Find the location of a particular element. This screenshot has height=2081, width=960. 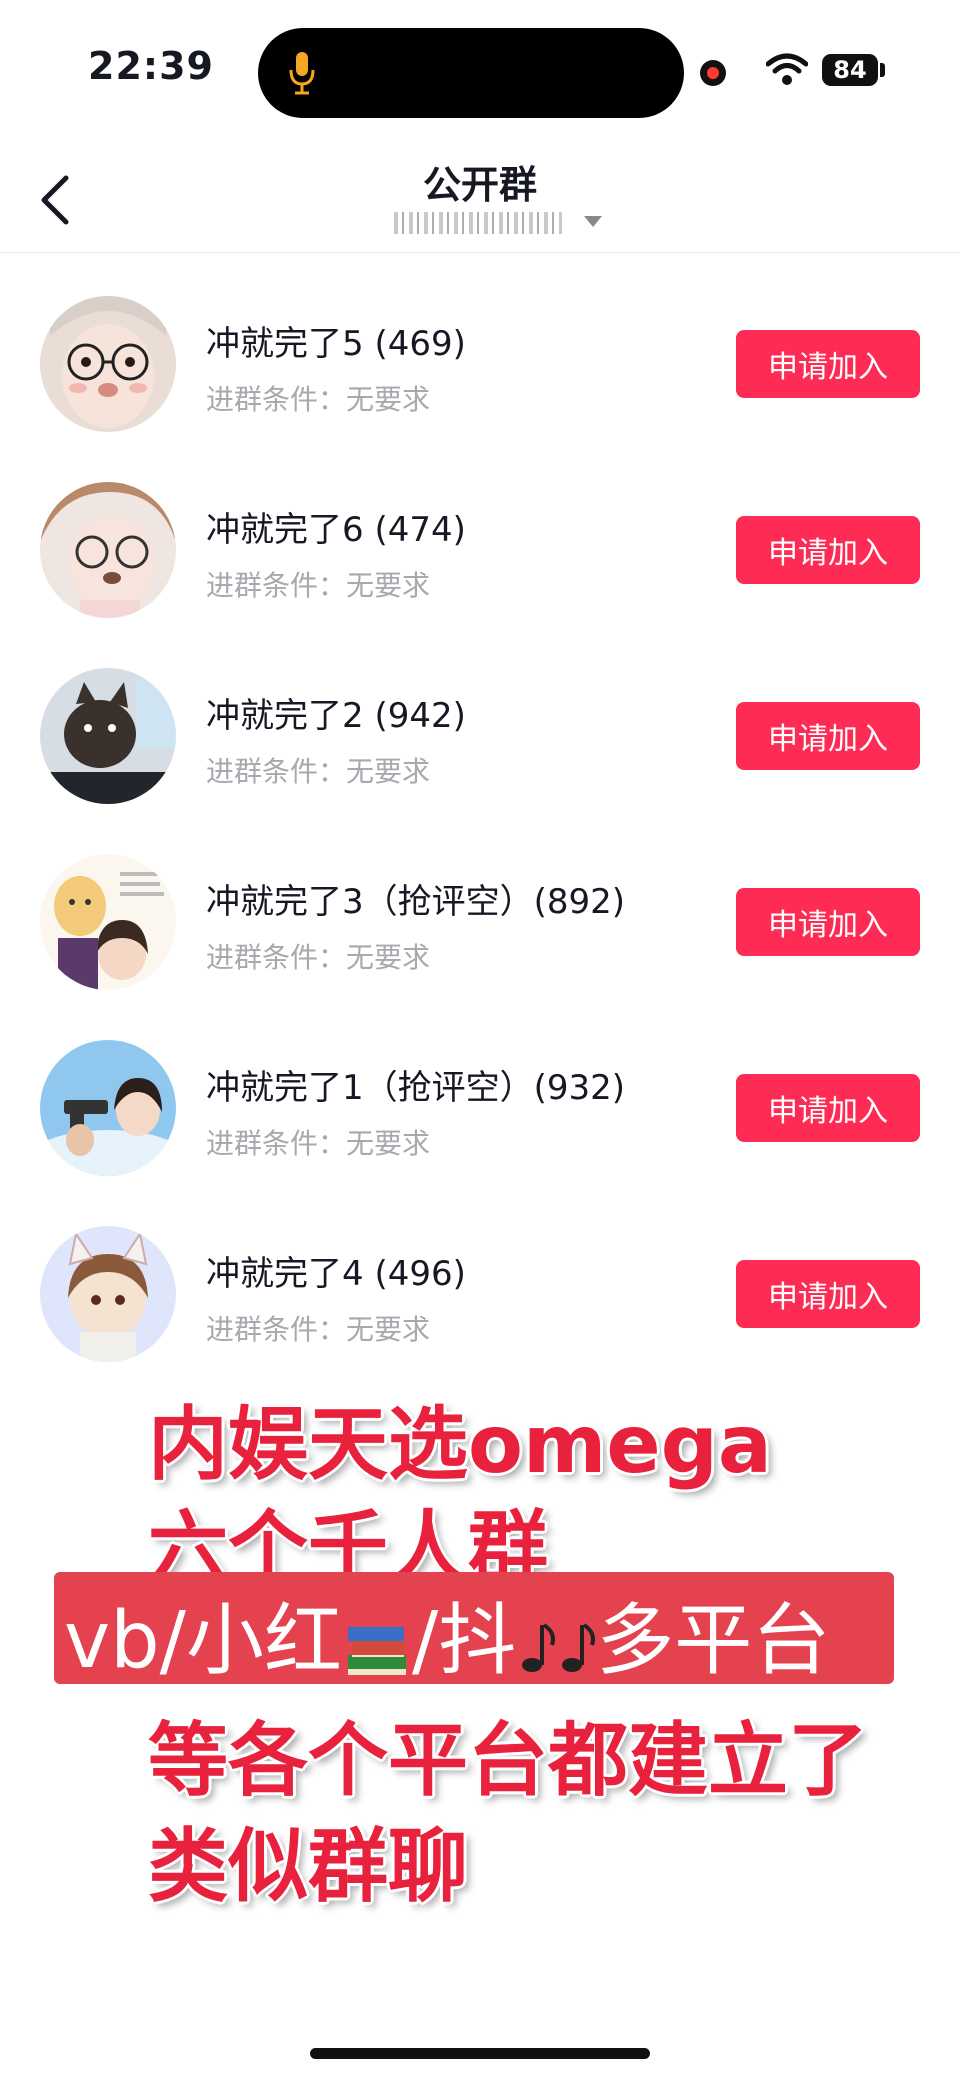

status-time: 22:39 is located at coordinates (151, 66).